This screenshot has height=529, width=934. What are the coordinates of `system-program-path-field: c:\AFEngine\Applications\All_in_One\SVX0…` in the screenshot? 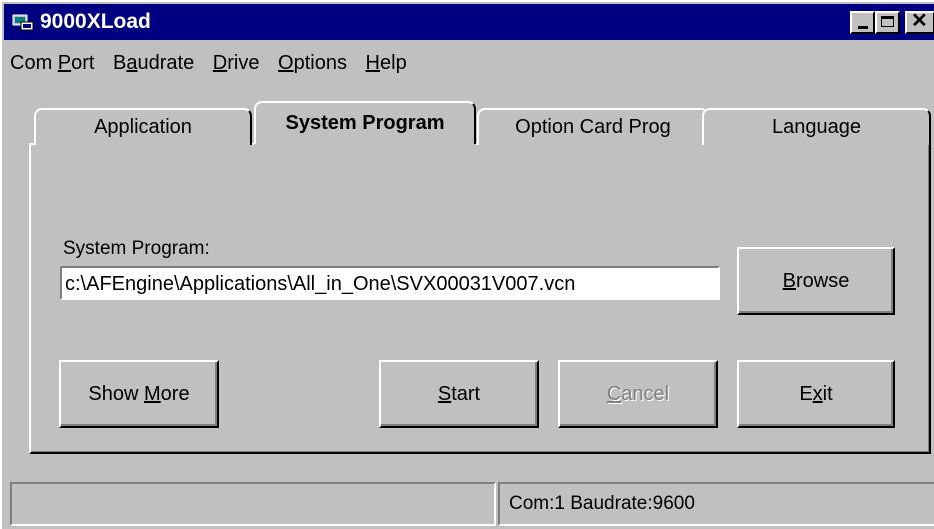 It's located at (390, 283).